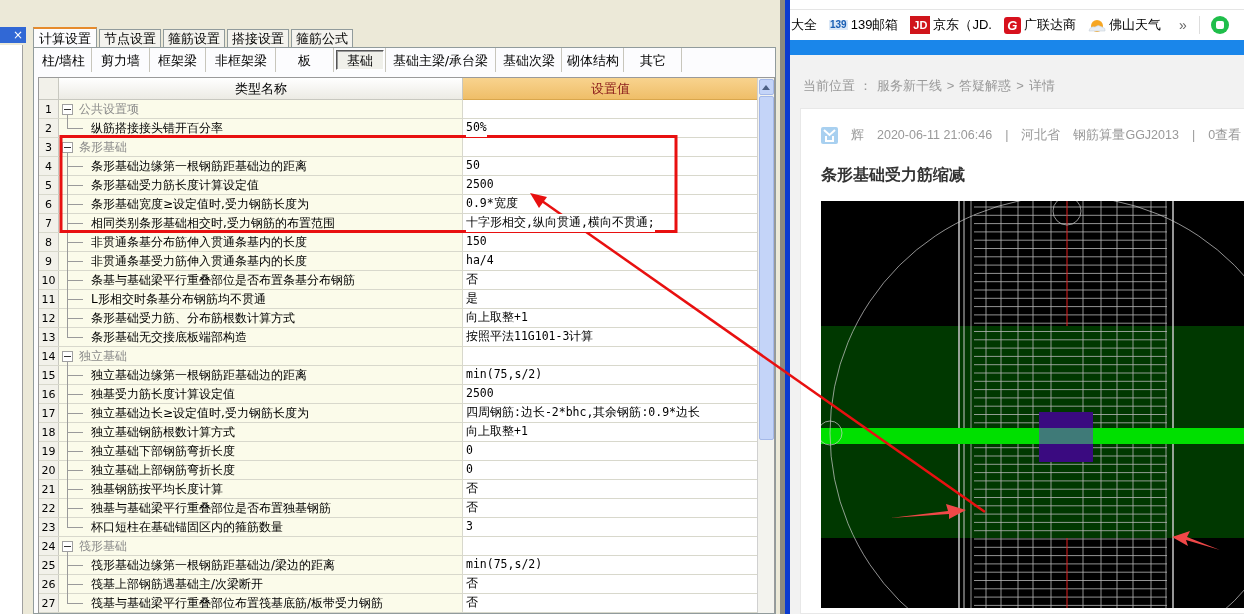 Image resolution: width=1244 pixels, height=614 pixels. I want to click on group-label: 条形基础, so click(103, 147).